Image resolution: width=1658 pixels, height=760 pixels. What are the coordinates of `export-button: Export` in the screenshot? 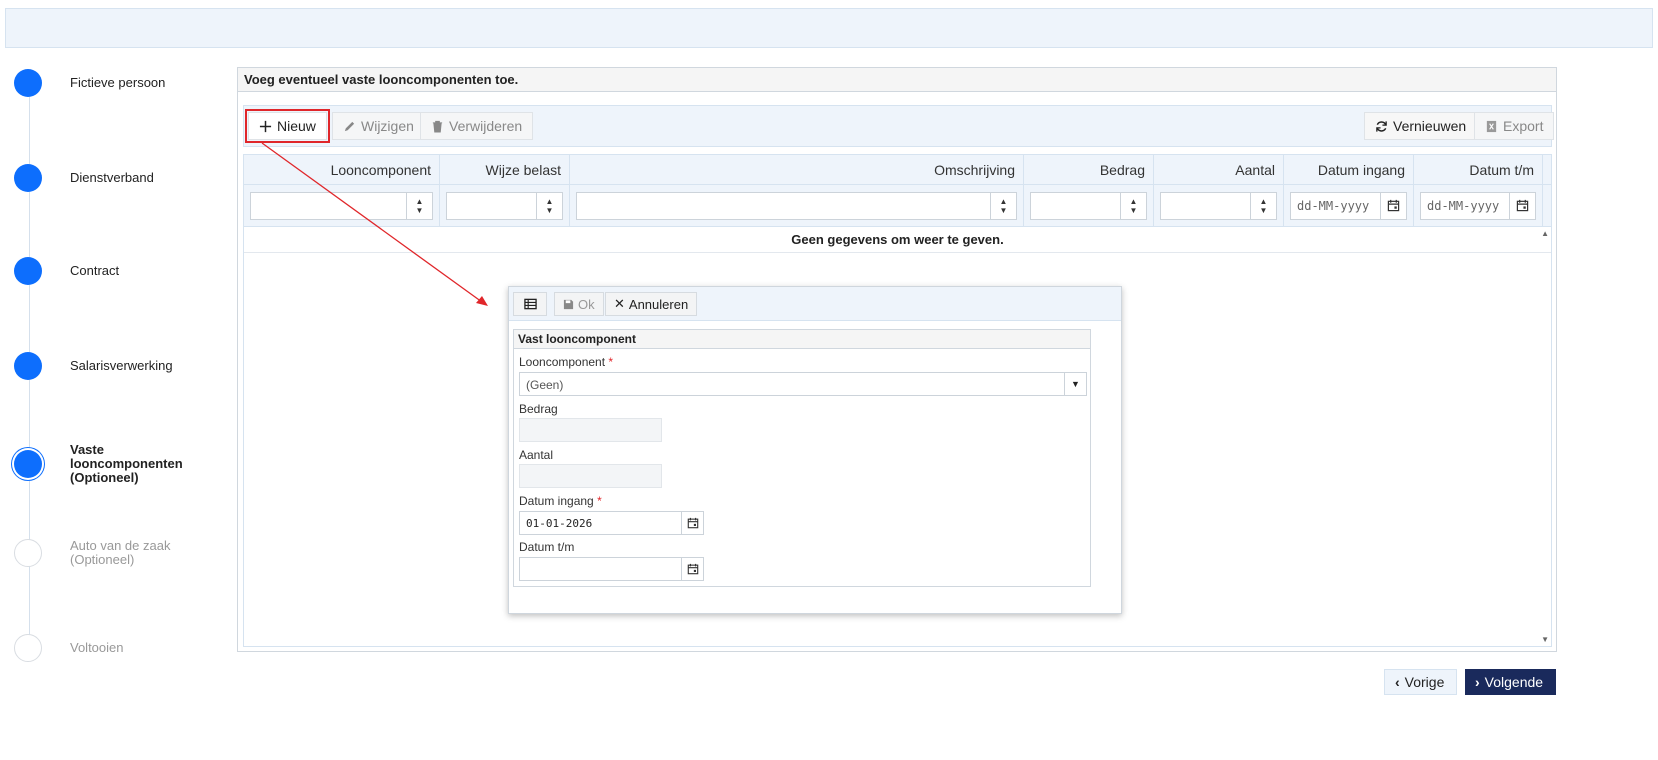 It's located at (1514, 126).